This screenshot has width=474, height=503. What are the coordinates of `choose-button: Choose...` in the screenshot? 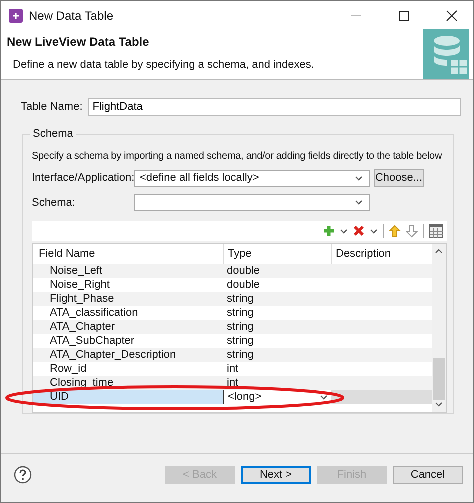 It's located at (399, 178).